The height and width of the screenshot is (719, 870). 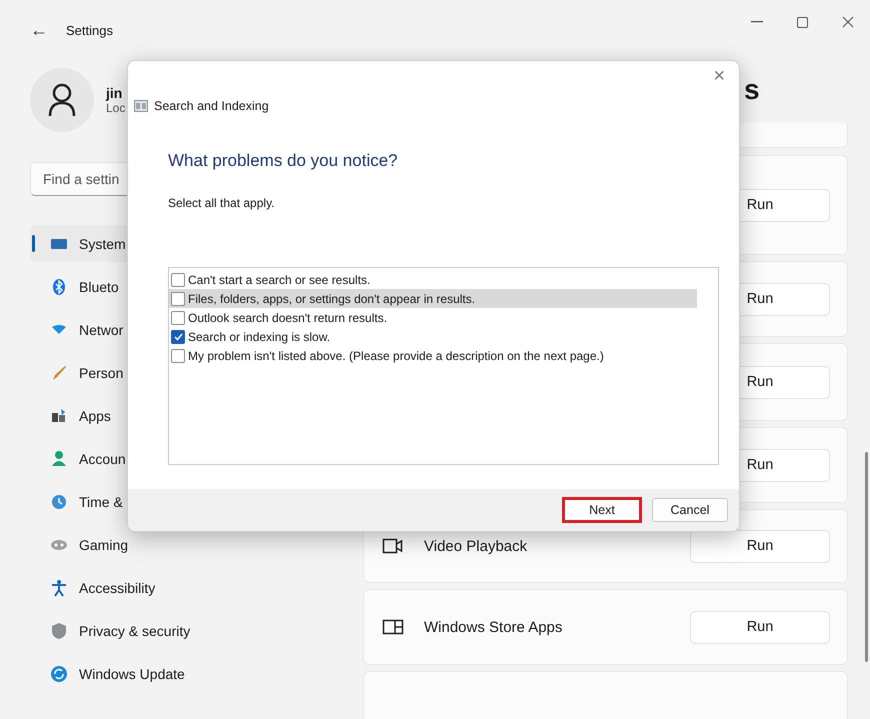 What do you see at coordinates (476, 546) in the screenshot?
I see `troubleshooter-name: Video Playback` at bounding box center [476, 546].